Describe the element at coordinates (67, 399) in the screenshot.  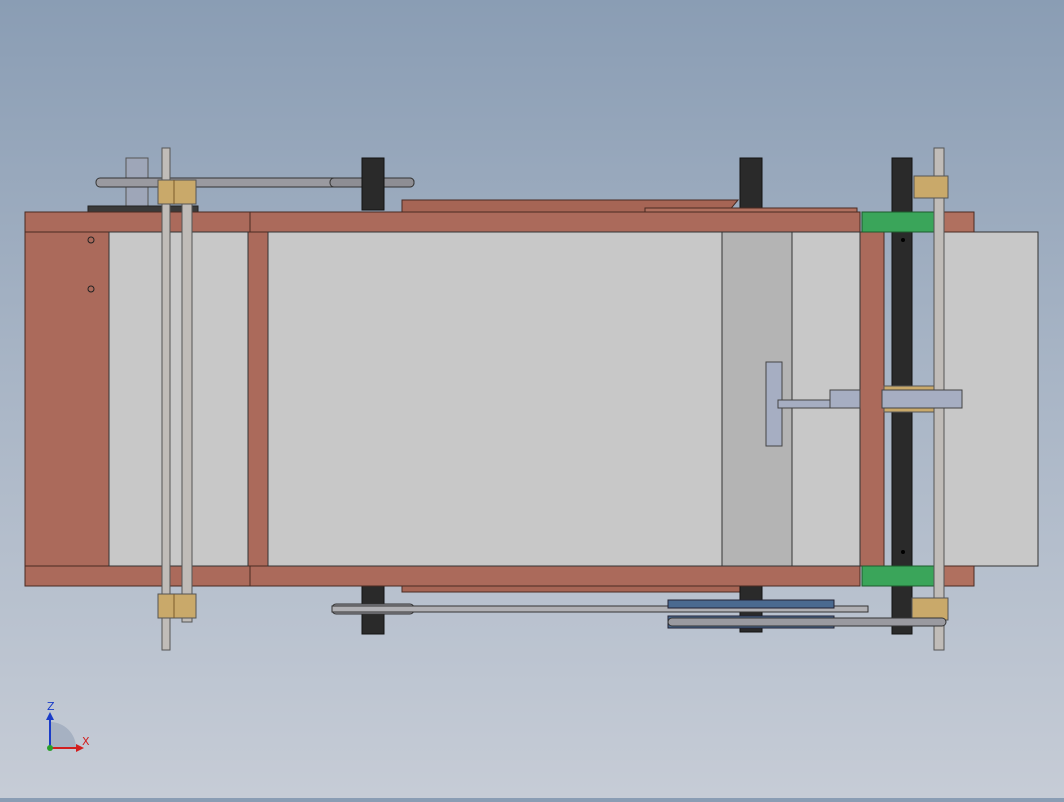
I see `left-end-plate` at that location.